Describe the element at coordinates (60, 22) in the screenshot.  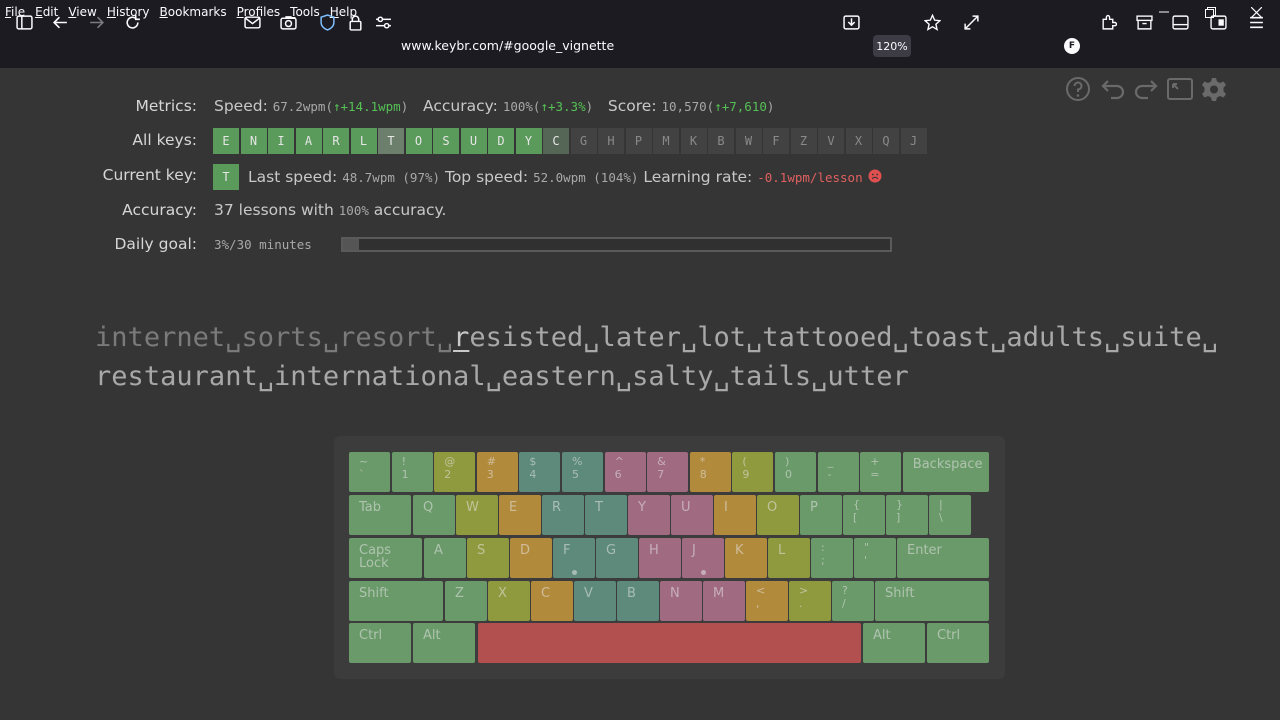
I see `back-icon` at that location.